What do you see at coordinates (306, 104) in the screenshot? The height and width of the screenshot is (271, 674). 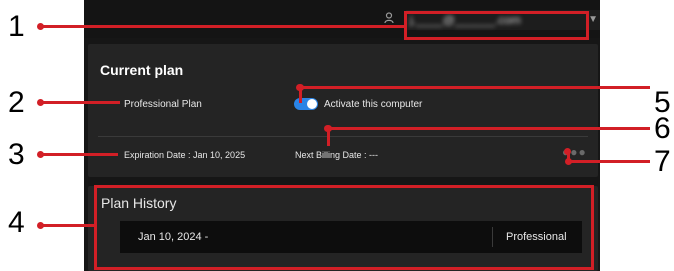 I see `activate-computer-toggle` at bounding box center [306, 104].